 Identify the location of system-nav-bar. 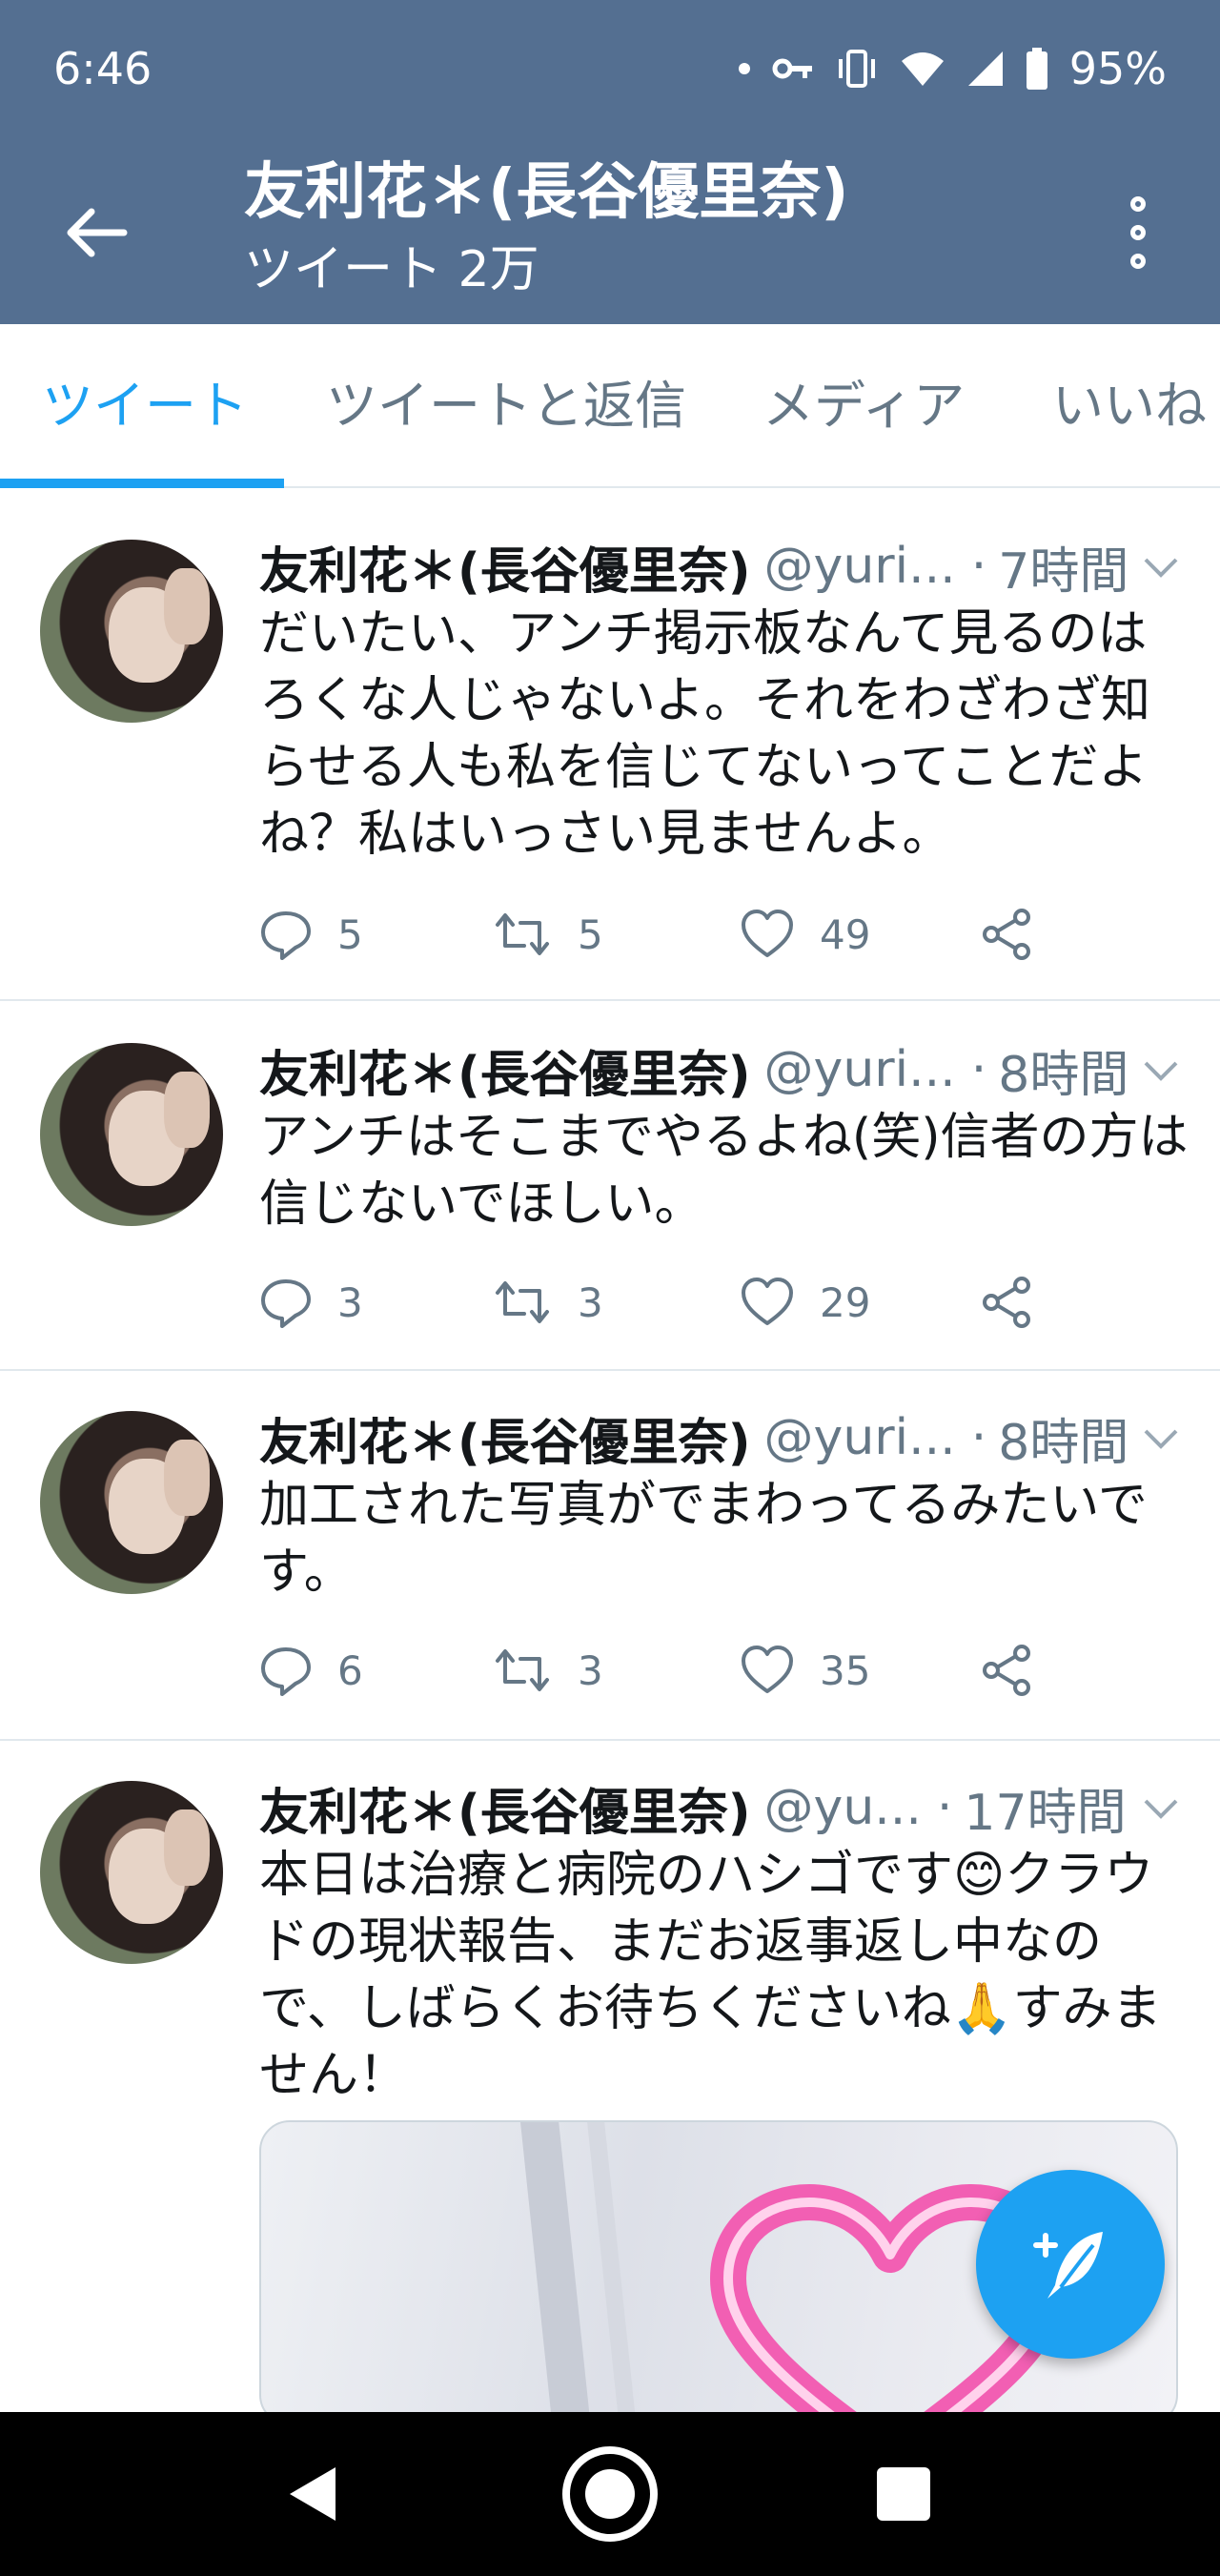
(610, 2494).